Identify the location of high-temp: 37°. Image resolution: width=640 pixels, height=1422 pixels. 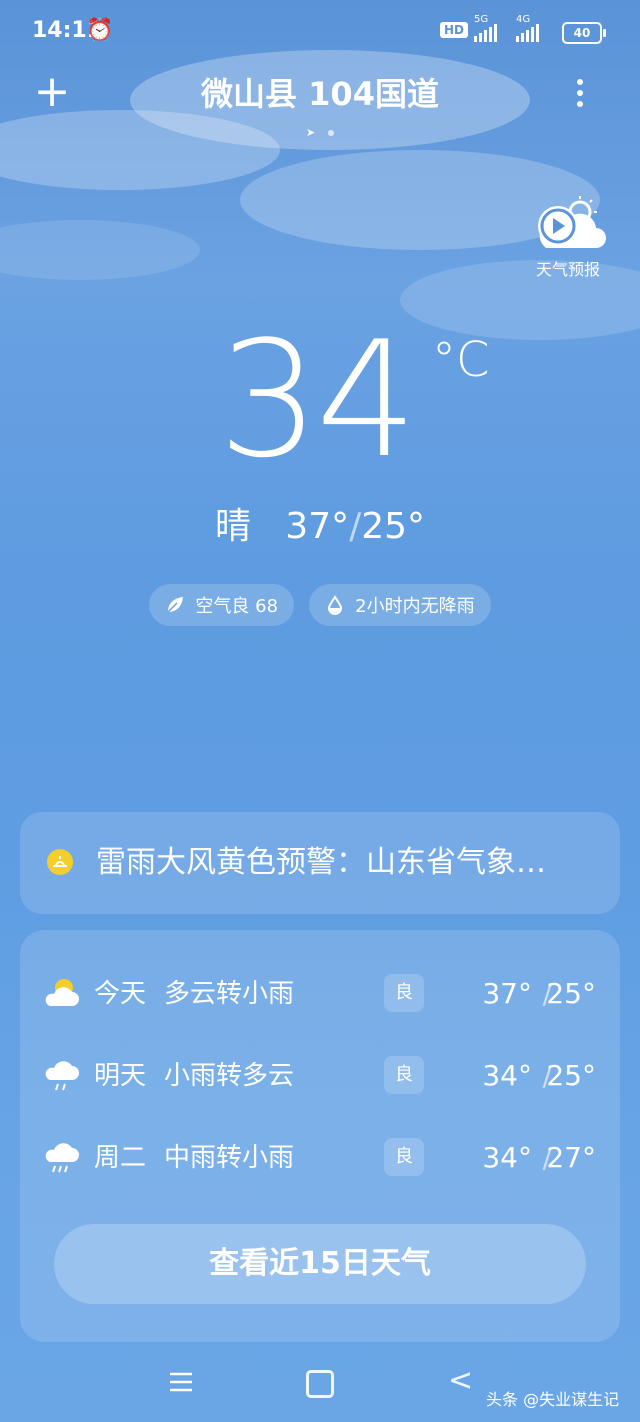
(317, 526).